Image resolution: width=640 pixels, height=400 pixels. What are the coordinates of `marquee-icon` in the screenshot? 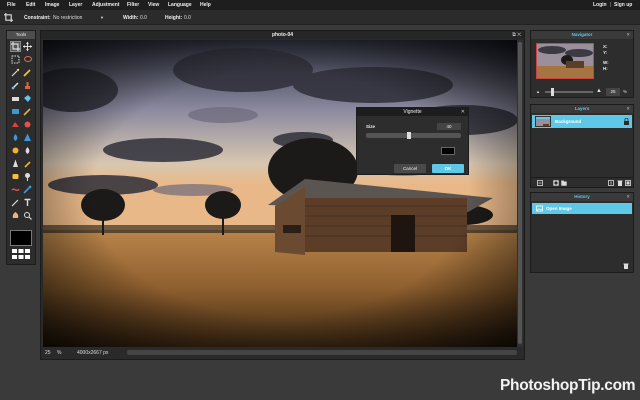 It's located at (15, 59).